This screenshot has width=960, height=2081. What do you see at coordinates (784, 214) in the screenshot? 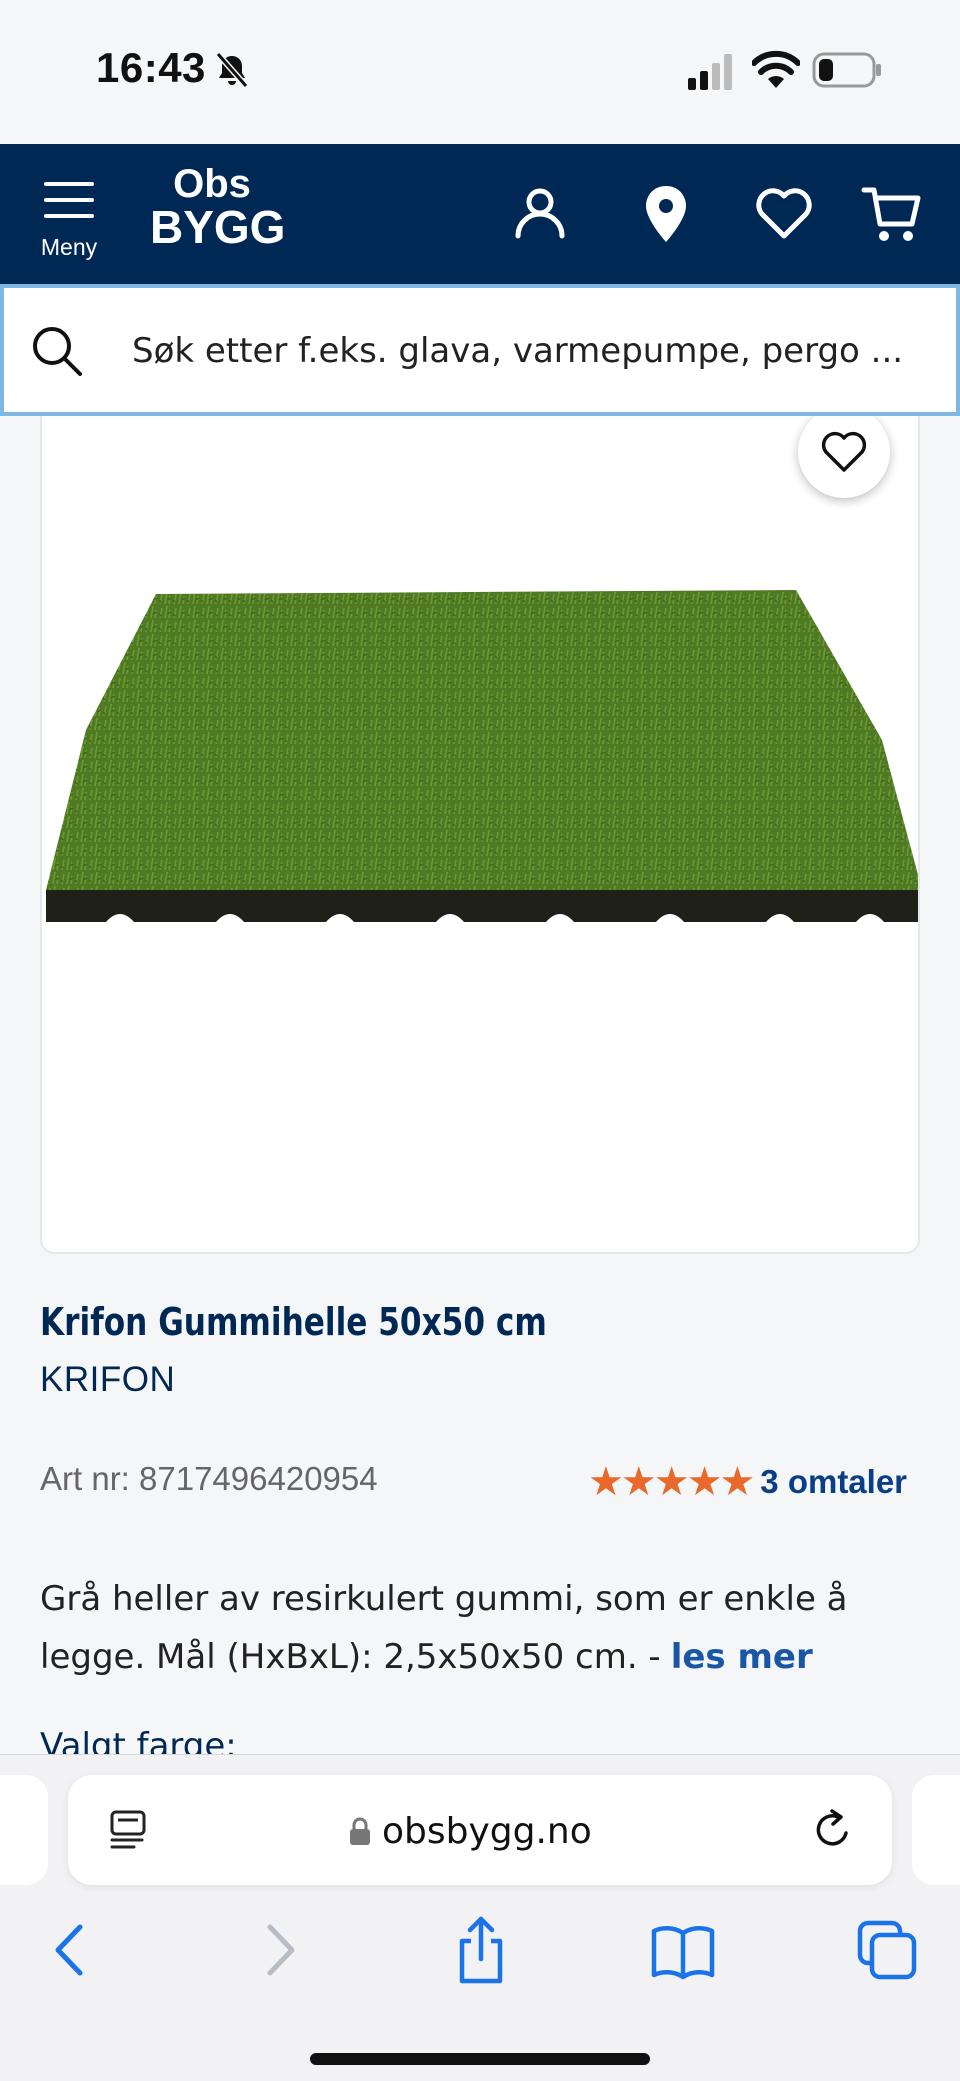
I see `wishlist-heart-icon` at bounding box center [784, 214].